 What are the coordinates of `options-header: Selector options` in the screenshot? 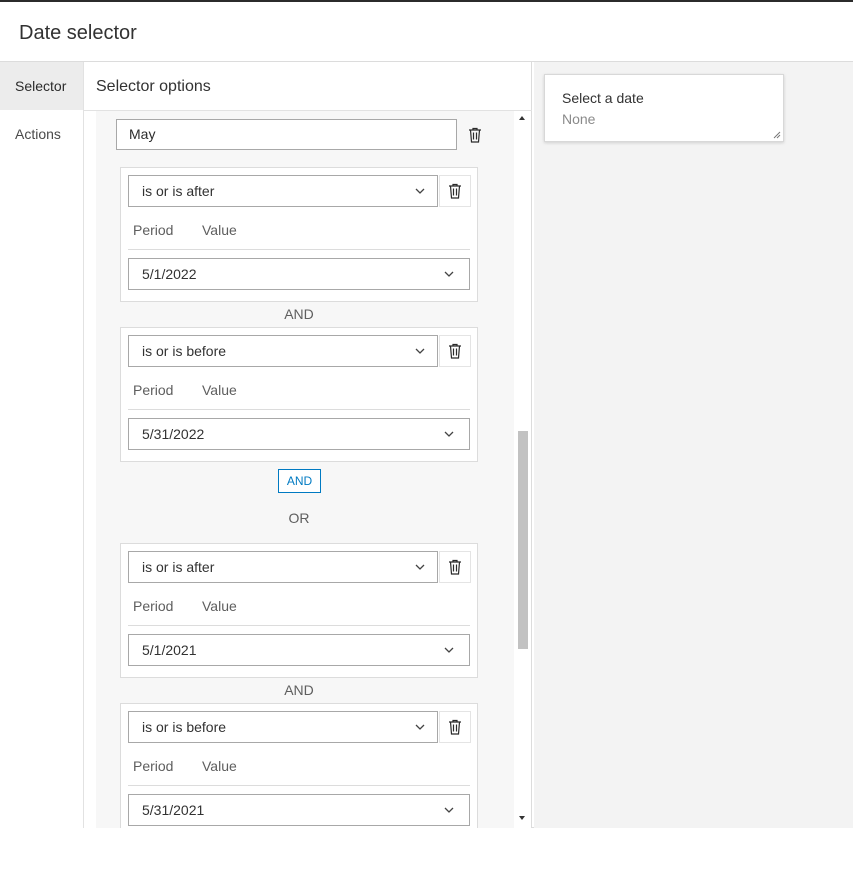 It's located at (308, 86).